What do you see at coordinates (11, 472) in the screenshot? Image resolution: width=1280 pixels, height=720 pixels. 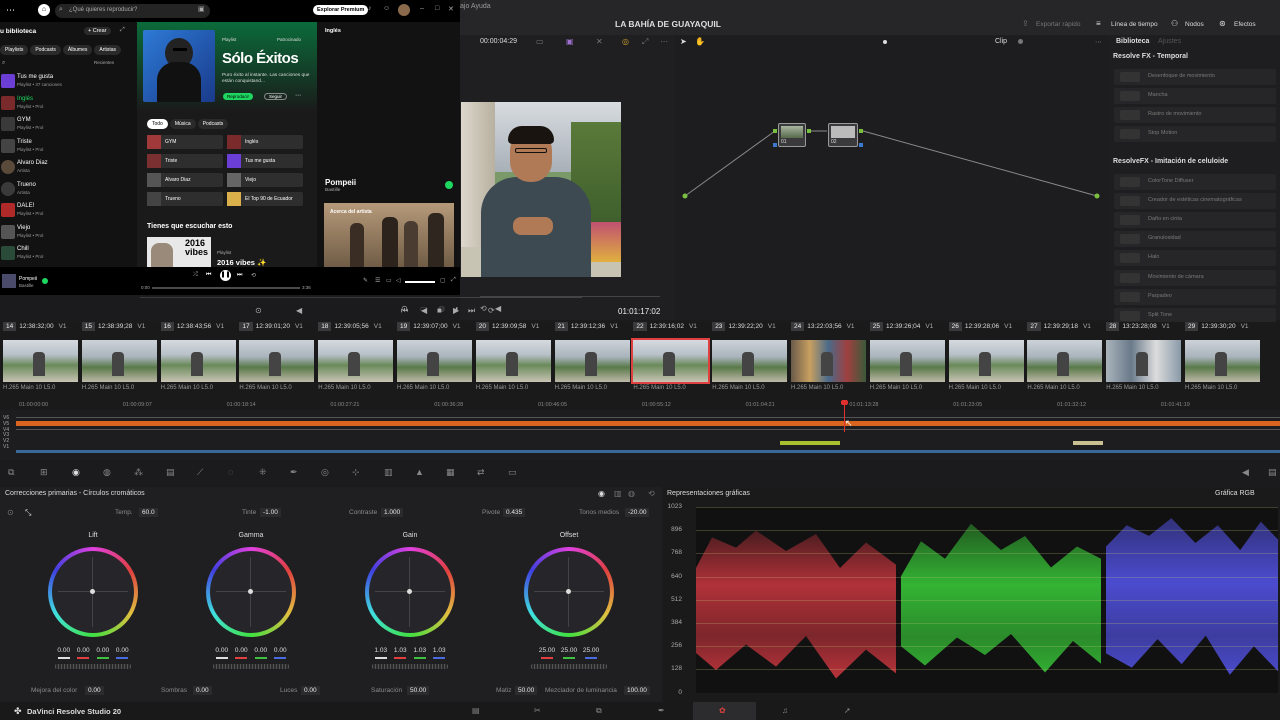 I see `camera-raw-icon: ⧉` at bounding box center [11, 472].